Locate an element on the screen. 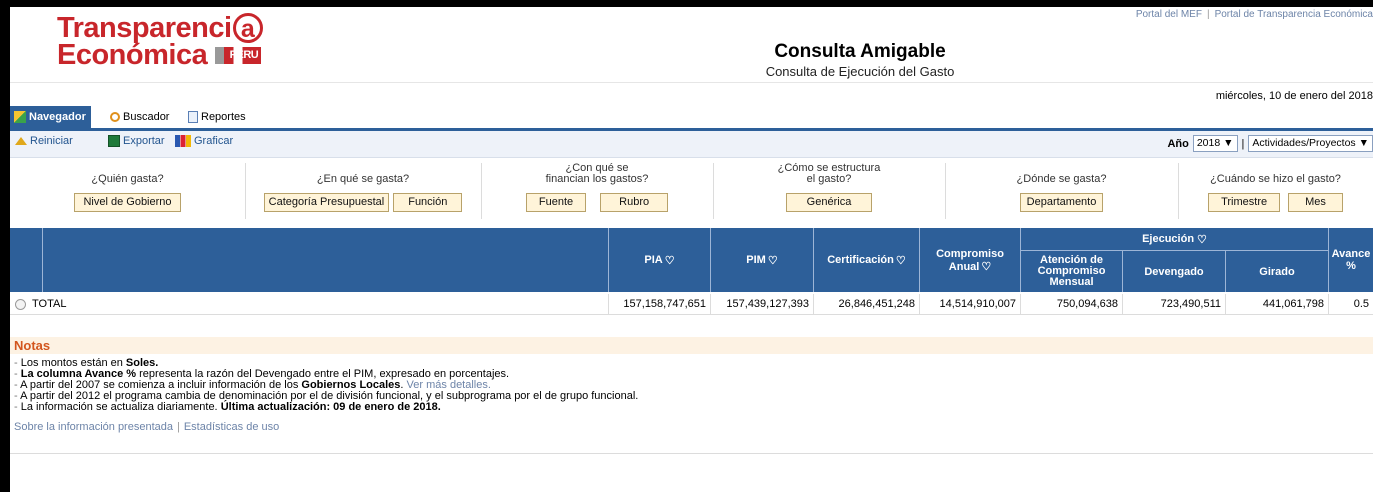  view-select: Actividades/Proyectos ▼ is located at coordinates (1310, 143).